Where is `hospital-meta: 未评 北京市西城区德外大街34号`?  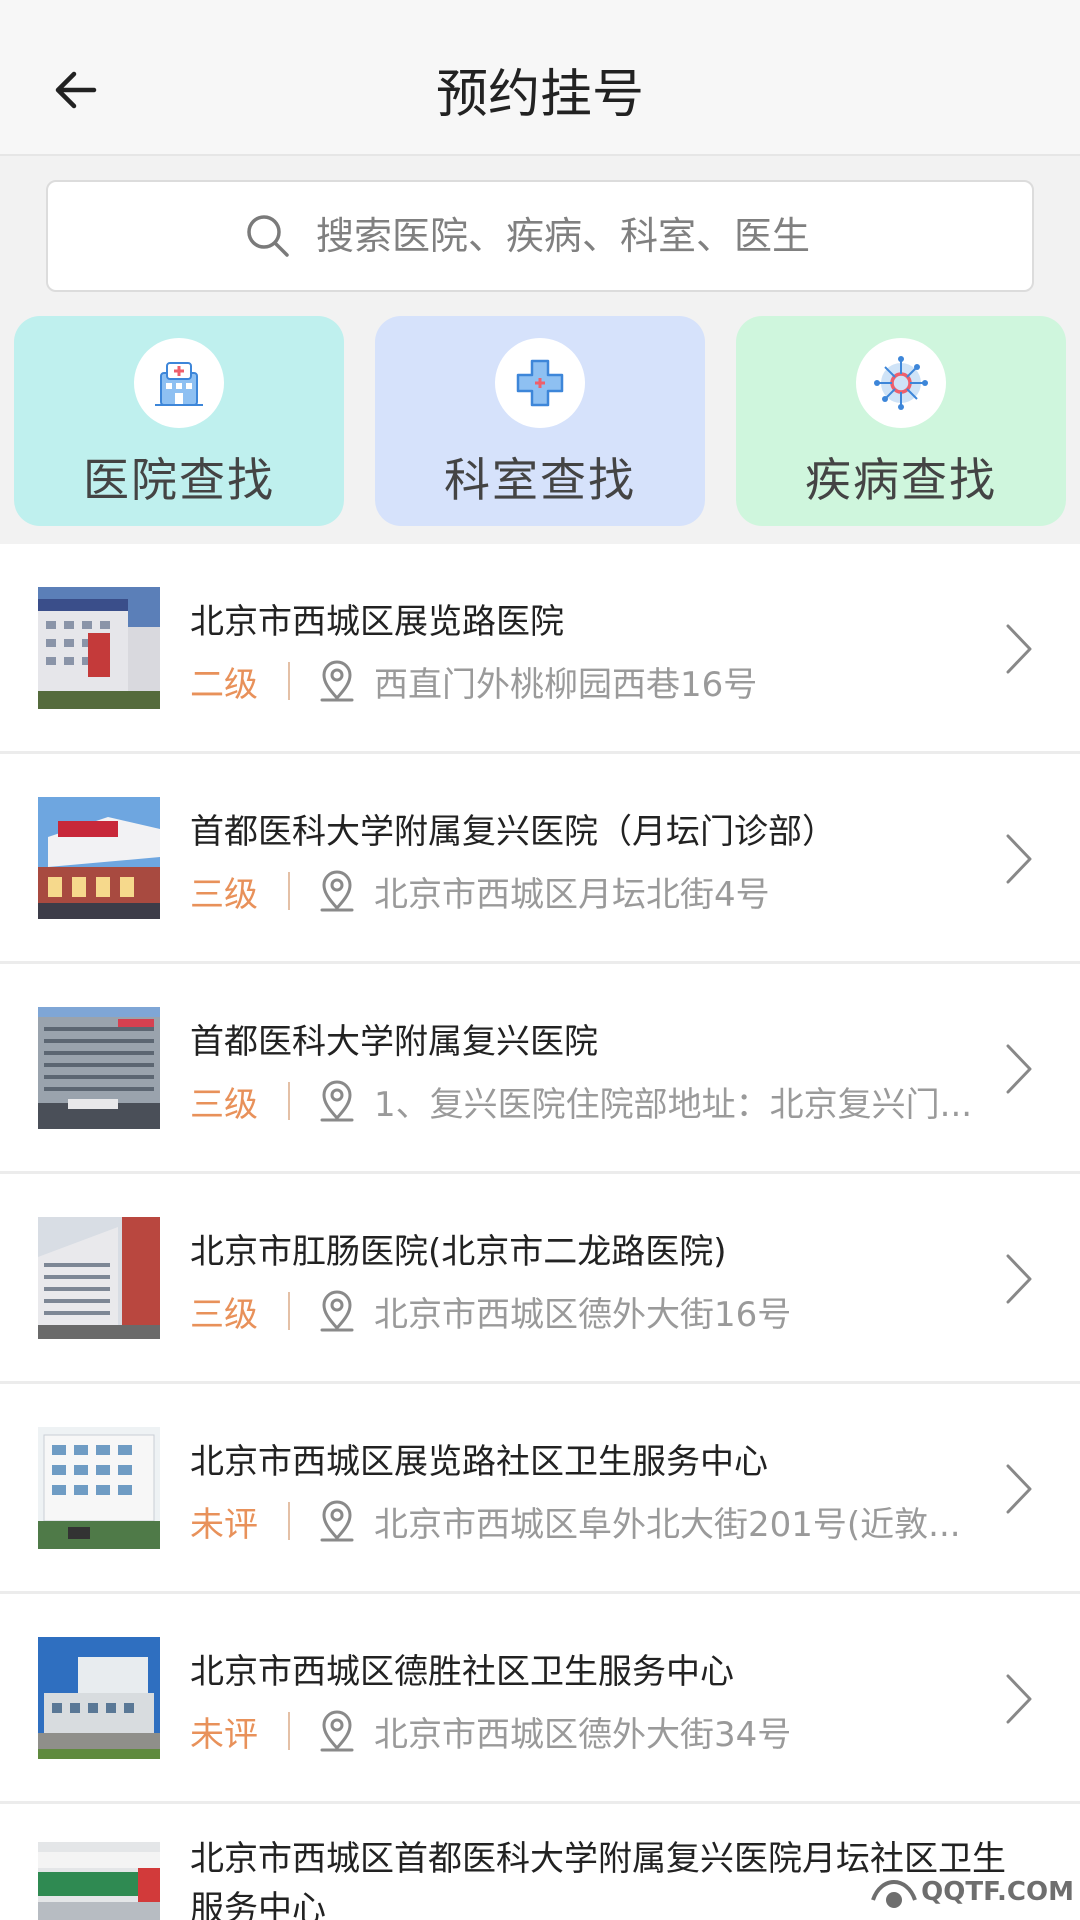
hospital-meta: 未评 北京市西城区德外大街34号 is located at coordinates (490, 1731).